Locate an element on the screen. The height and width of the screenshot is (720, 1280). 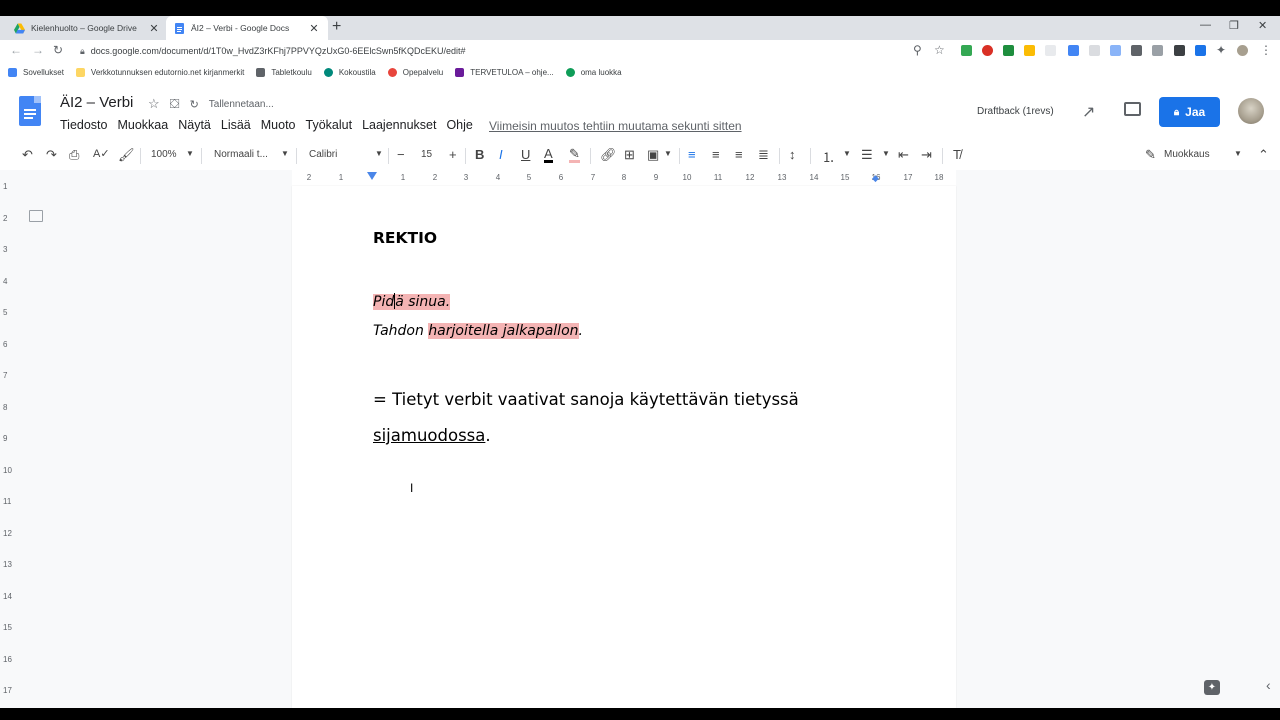
avatar is located at coordinates (1251, 111).